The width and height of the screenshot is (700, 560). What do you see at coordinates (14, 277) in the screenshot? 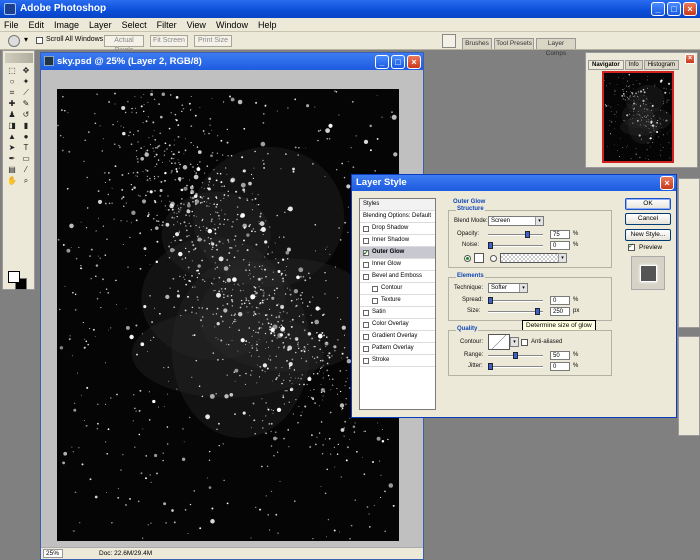
I see `foreground-color-swatch` at bounding box center [14, 277].